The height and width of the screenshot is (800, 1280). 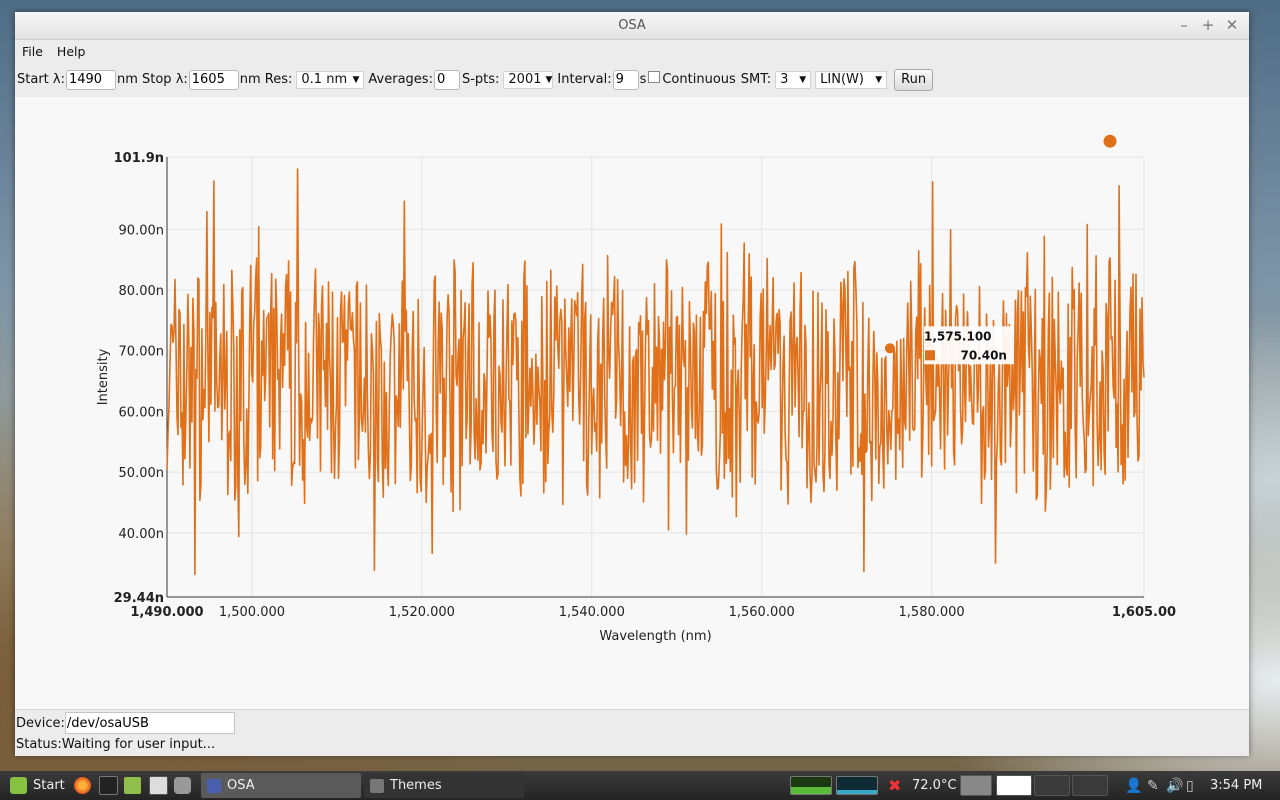 I want to click on keyboard-launcher, so click(x=158, y=785).